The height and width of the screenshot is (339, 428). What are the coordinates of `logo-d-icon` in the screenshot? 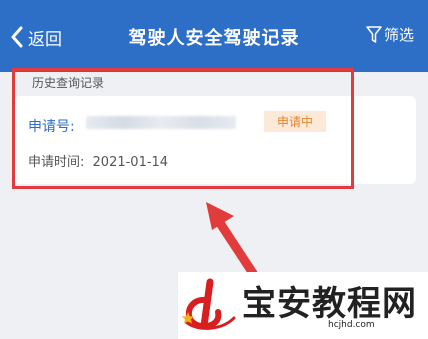 It's located at (208, 304).